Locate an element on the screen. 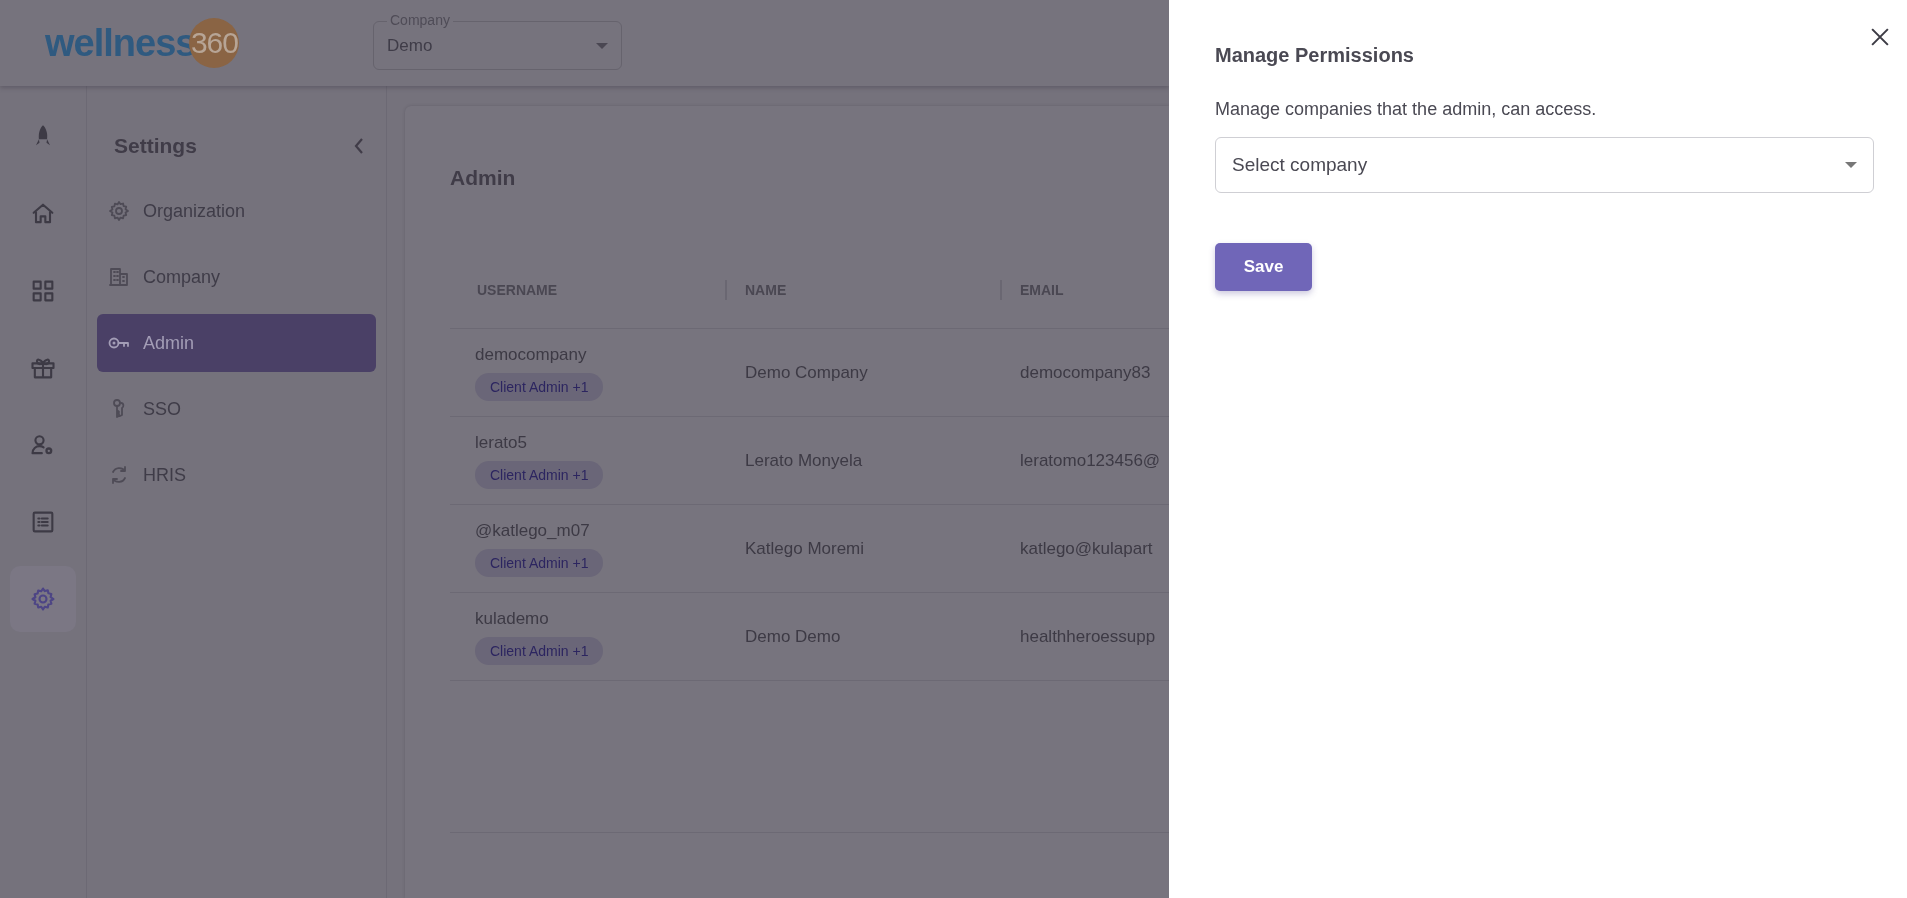 The width and height of the screenshot is (1907, 898). table-cell: democompany83 is located at coordinates (1085, 372).